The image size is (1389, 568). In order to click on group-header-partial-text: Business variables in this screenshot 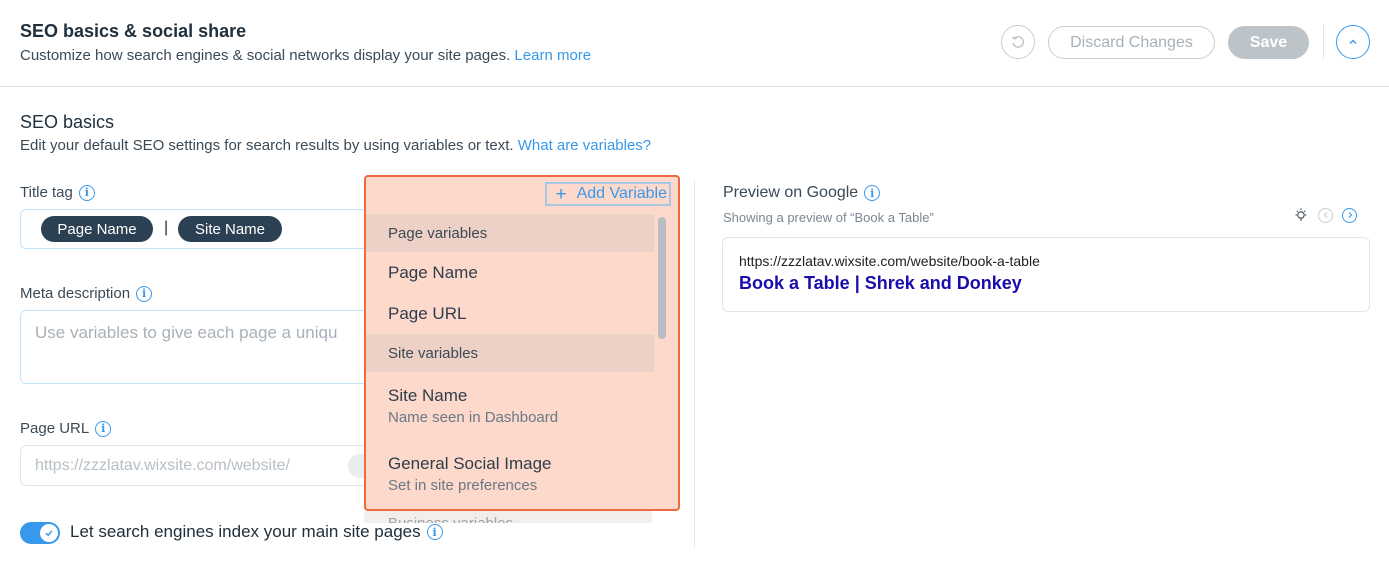, I will do `click(450, 519)`.